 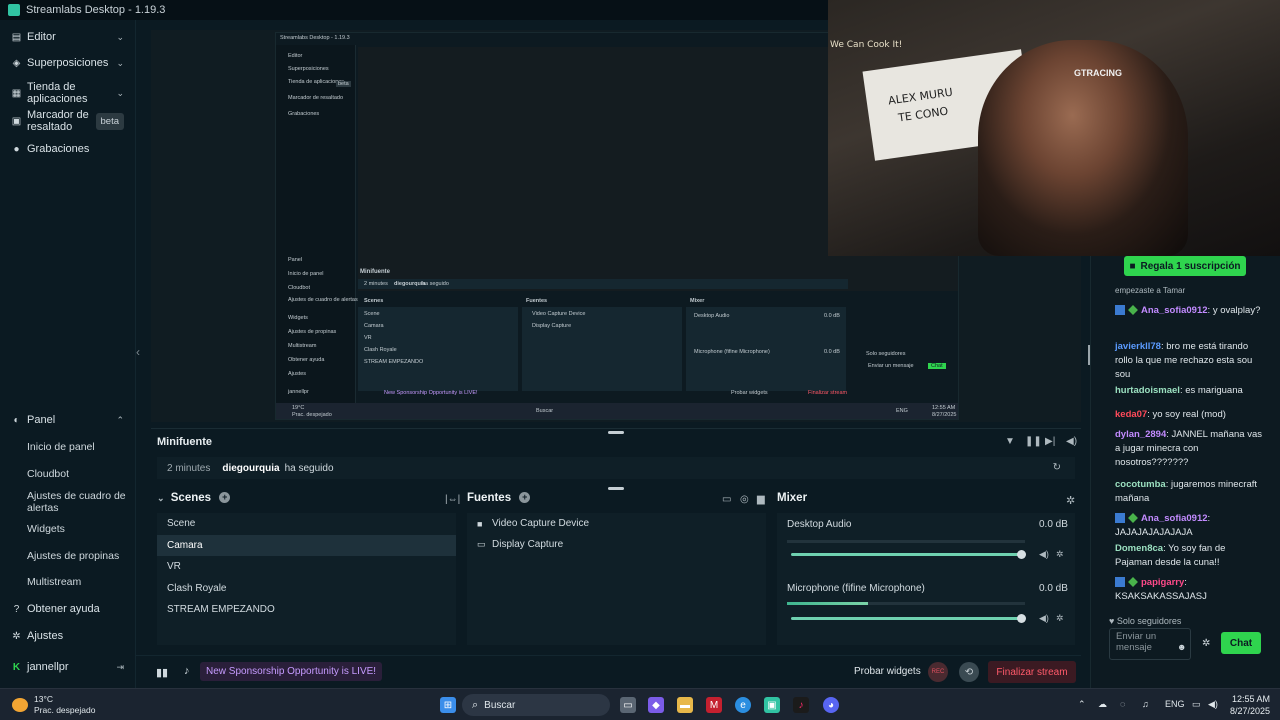 What do you see at coordinates (1050, 441) in the screenshot?
I see `skip-icon: ▶|` at bounding box center [1050, 441].